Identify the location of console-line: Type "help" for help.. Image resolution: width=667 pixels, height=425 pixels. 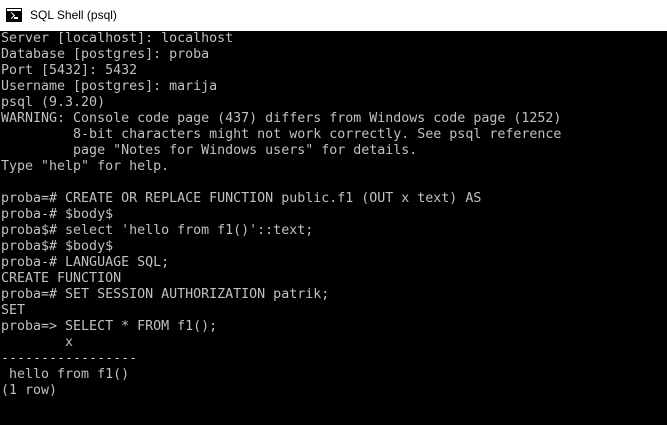
(85, 166).